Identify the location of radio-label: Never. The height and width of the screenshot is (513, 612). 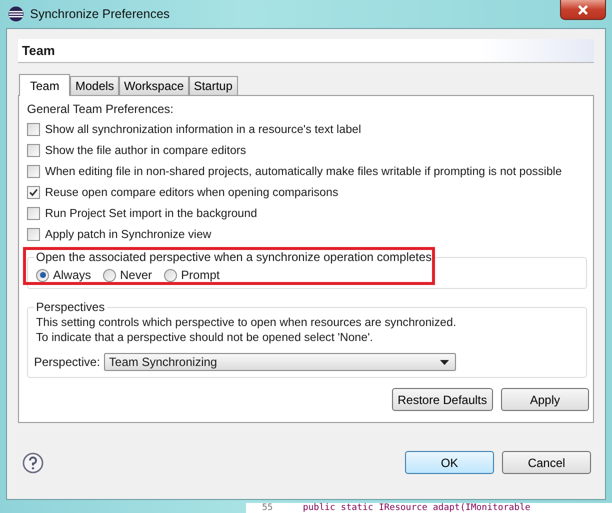
(136, 275).